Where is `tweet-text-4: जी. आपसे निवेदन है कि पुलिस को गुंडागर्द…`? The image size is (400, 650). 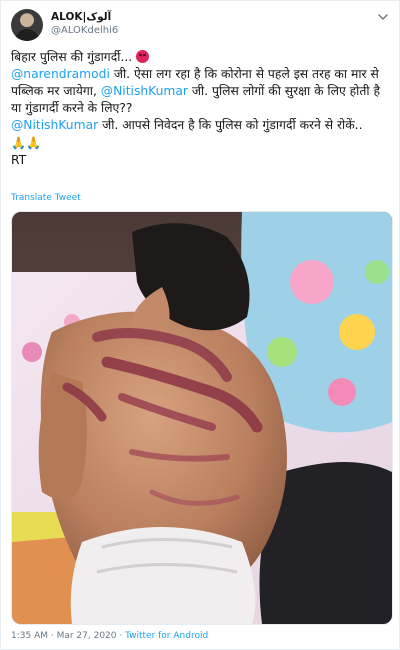
tweet-text-4: जी. आपसे निवेदन है कि पुलिस को गुंडागर्द… is located at coordinates (230, 125).